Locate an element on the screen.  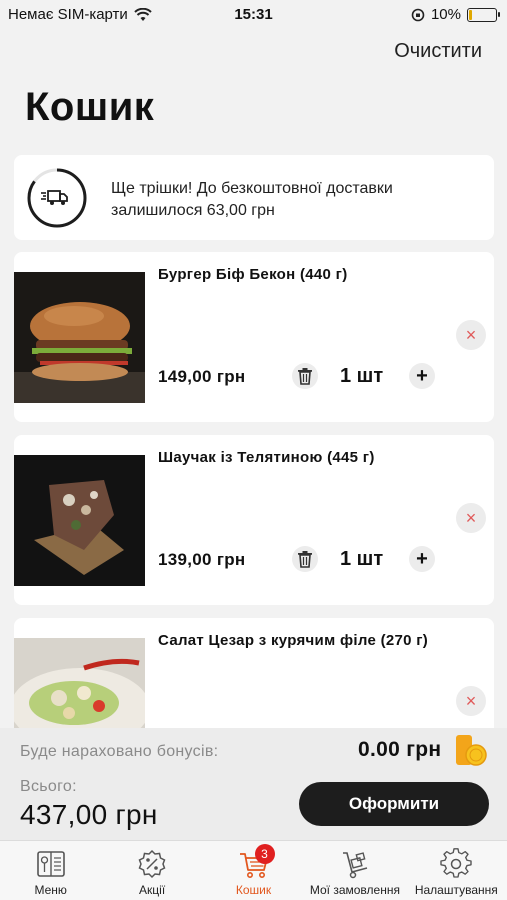
tab-settings: Налаштування is located at coordinates (456, 870).